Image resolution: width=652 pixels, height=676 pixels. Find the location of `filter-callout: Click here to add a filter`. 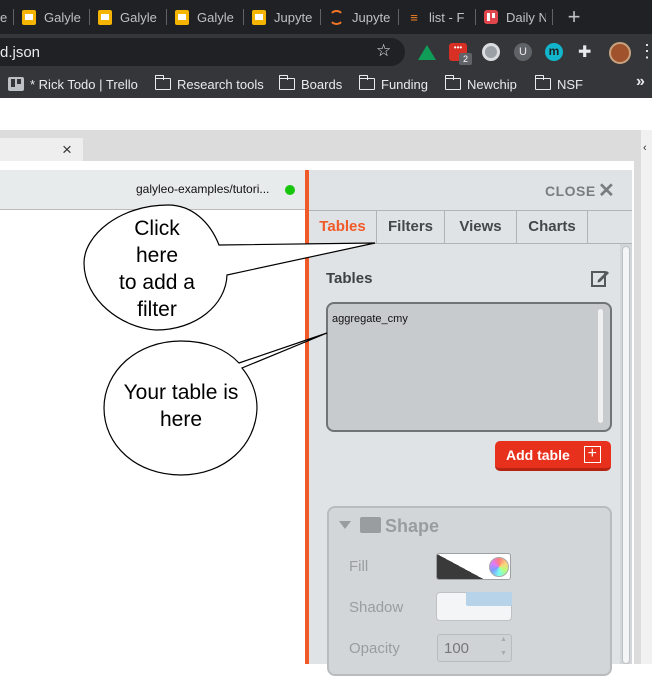

filter-callout: Click here to add a filter is located at coordinates (157, 269).